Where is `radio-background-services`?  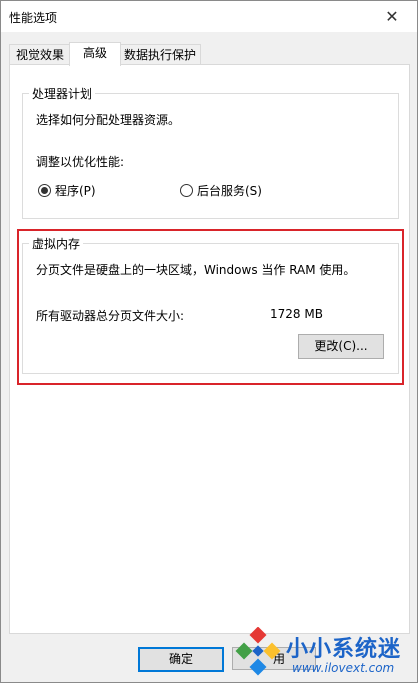 radio-background-services is located at coordinates (186, 190).